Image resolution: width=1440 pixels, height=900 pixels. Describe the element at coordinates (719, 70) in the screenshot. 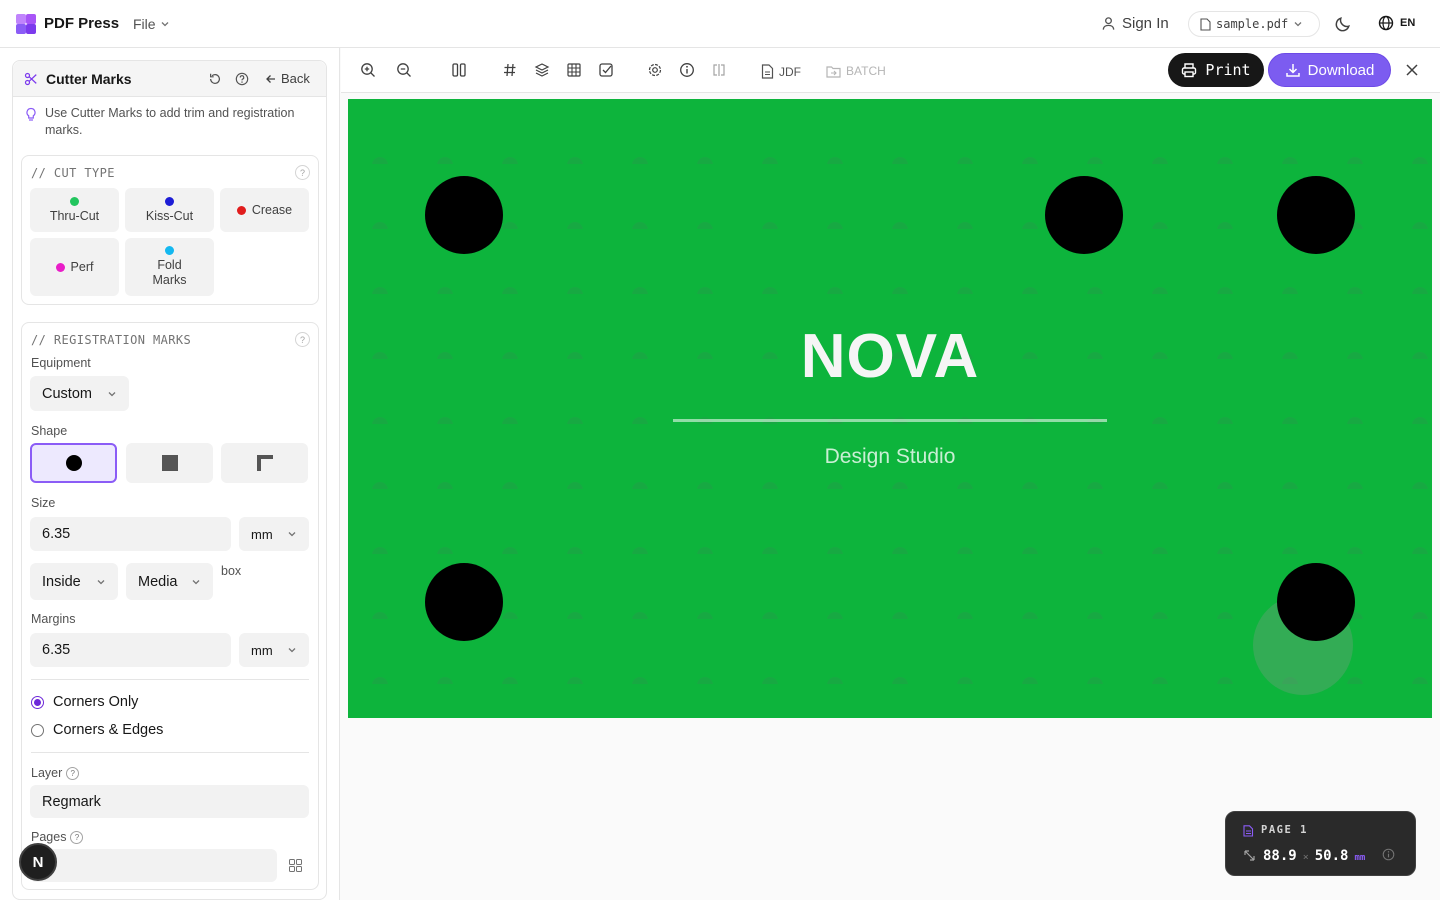

I see `compare-icon` at that location.